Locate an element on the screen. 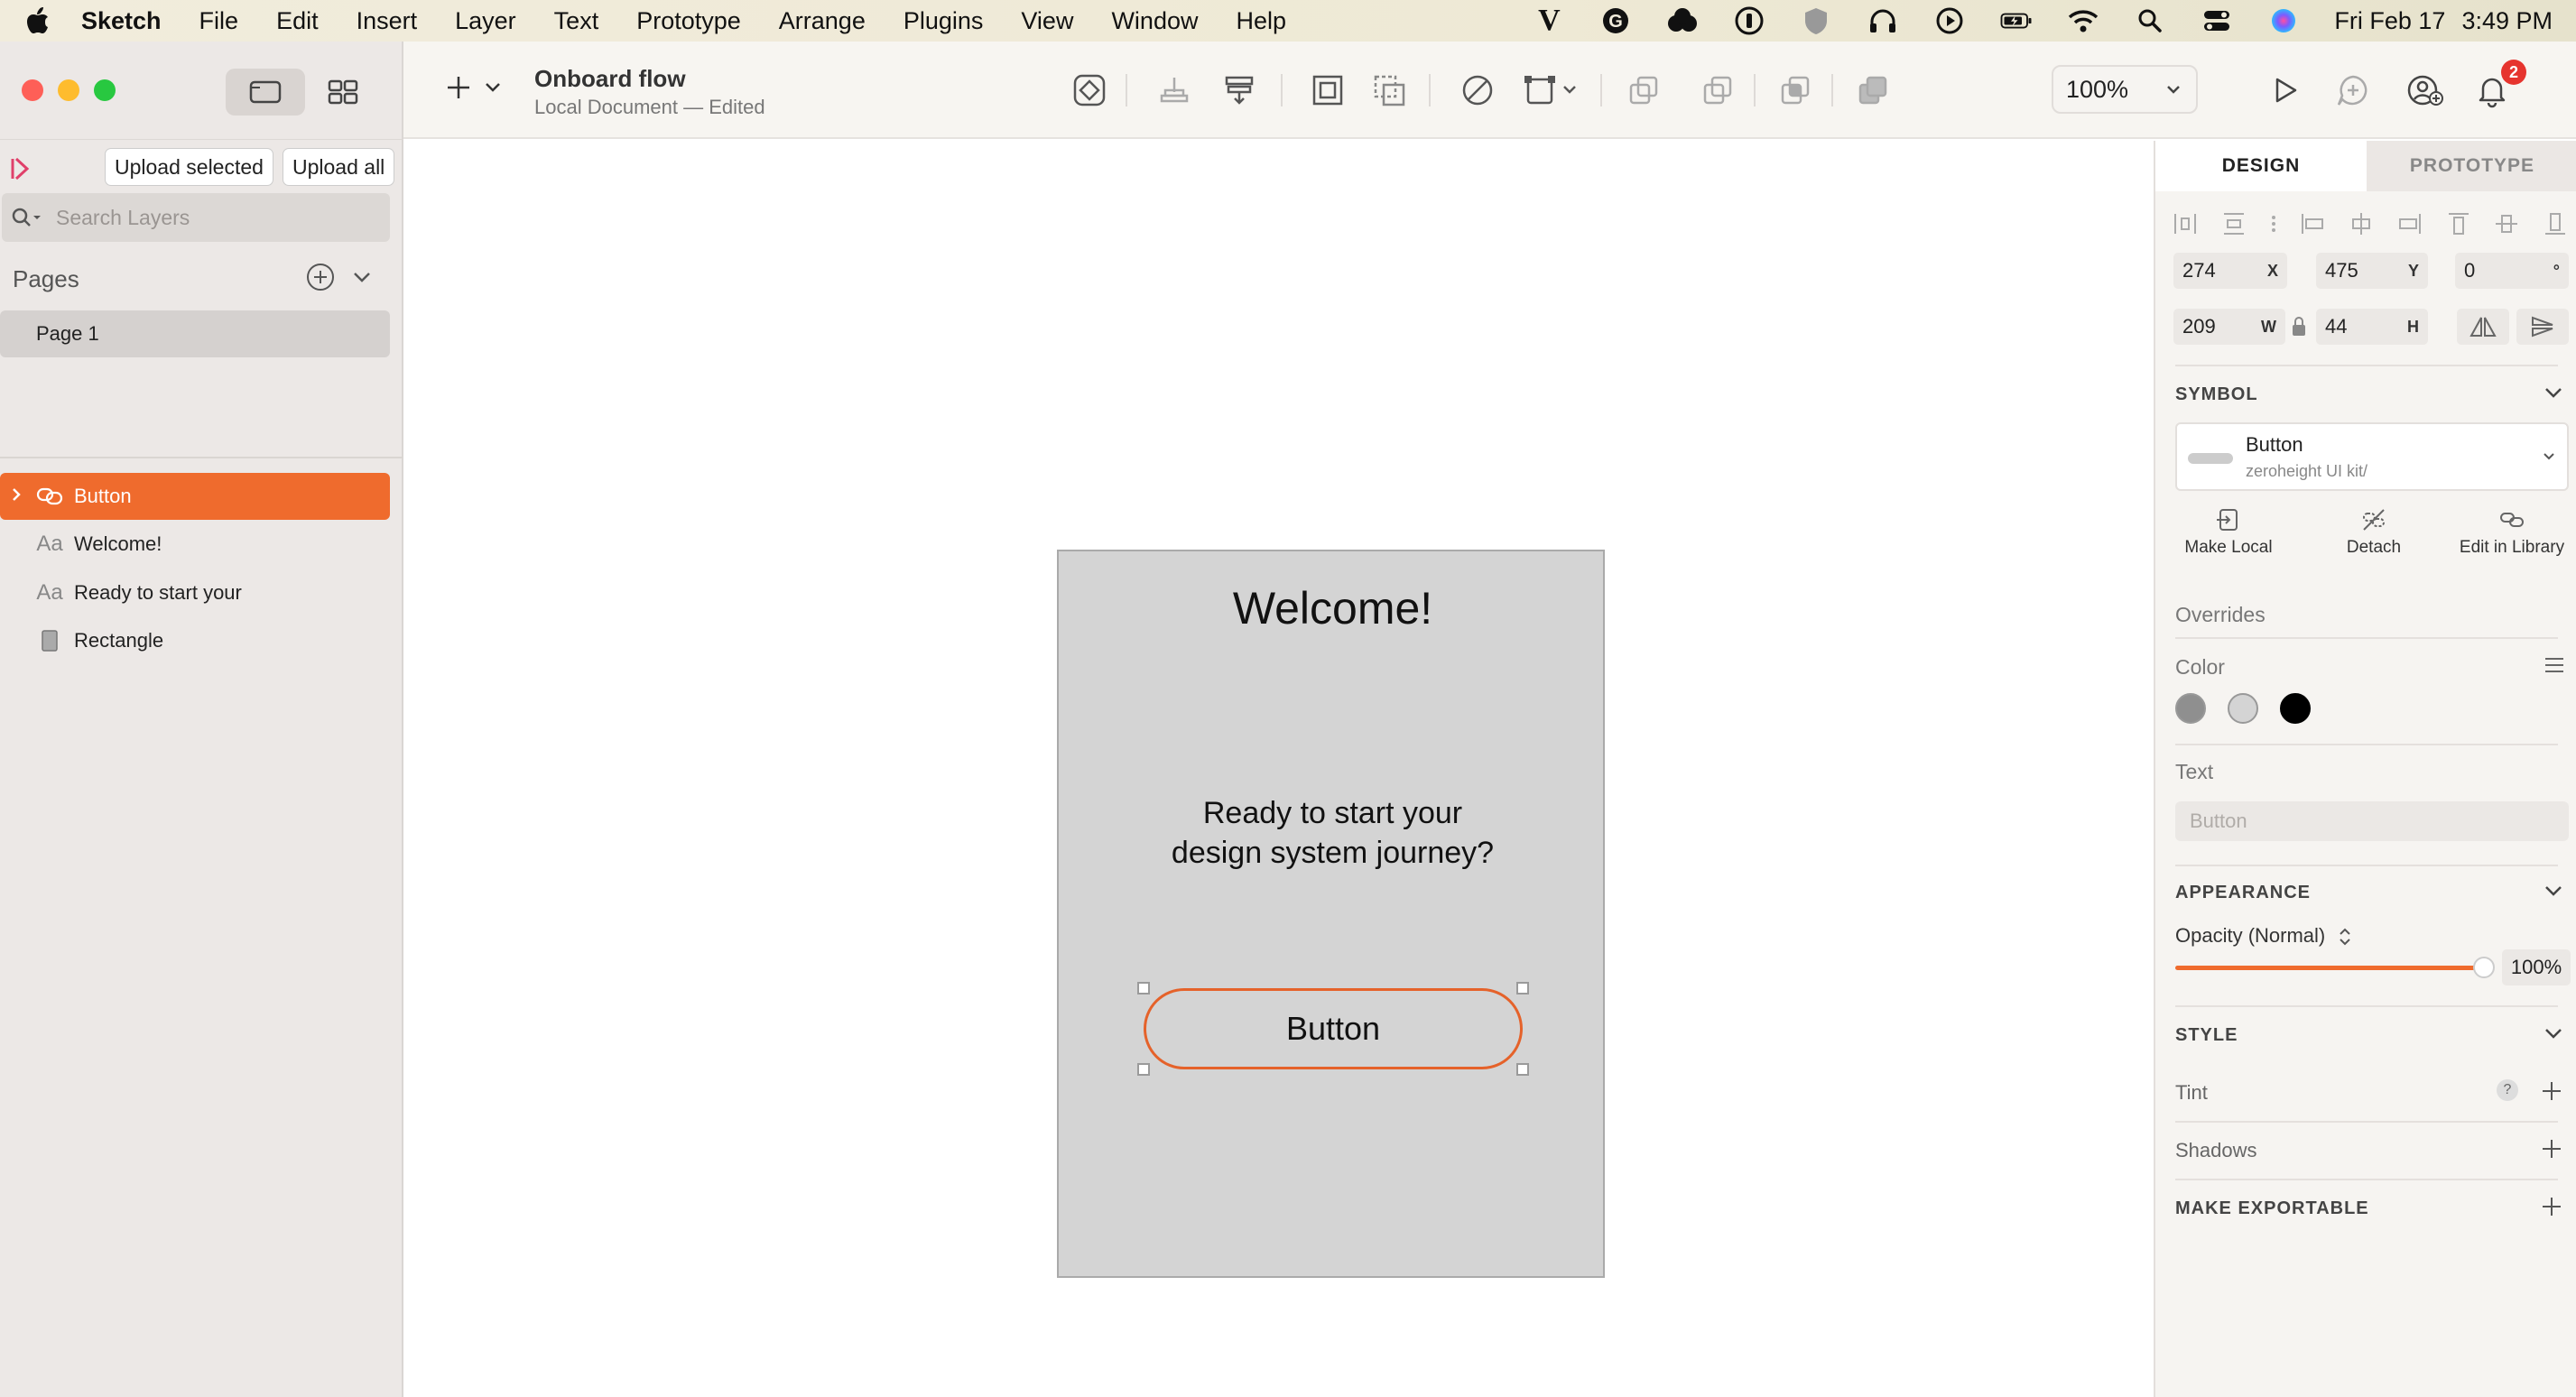 The image size is (2576, 1397). artboard-title-text: Welcome! is located at coordinates (1333, 608).